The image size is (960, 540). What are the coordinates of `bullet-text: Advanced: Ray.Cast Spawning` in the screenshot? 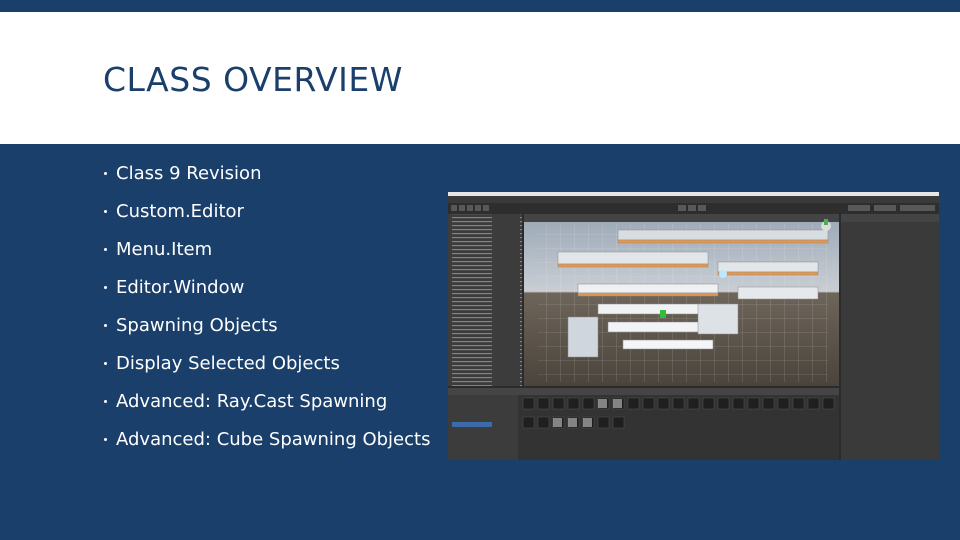 It's located at (252, 401).